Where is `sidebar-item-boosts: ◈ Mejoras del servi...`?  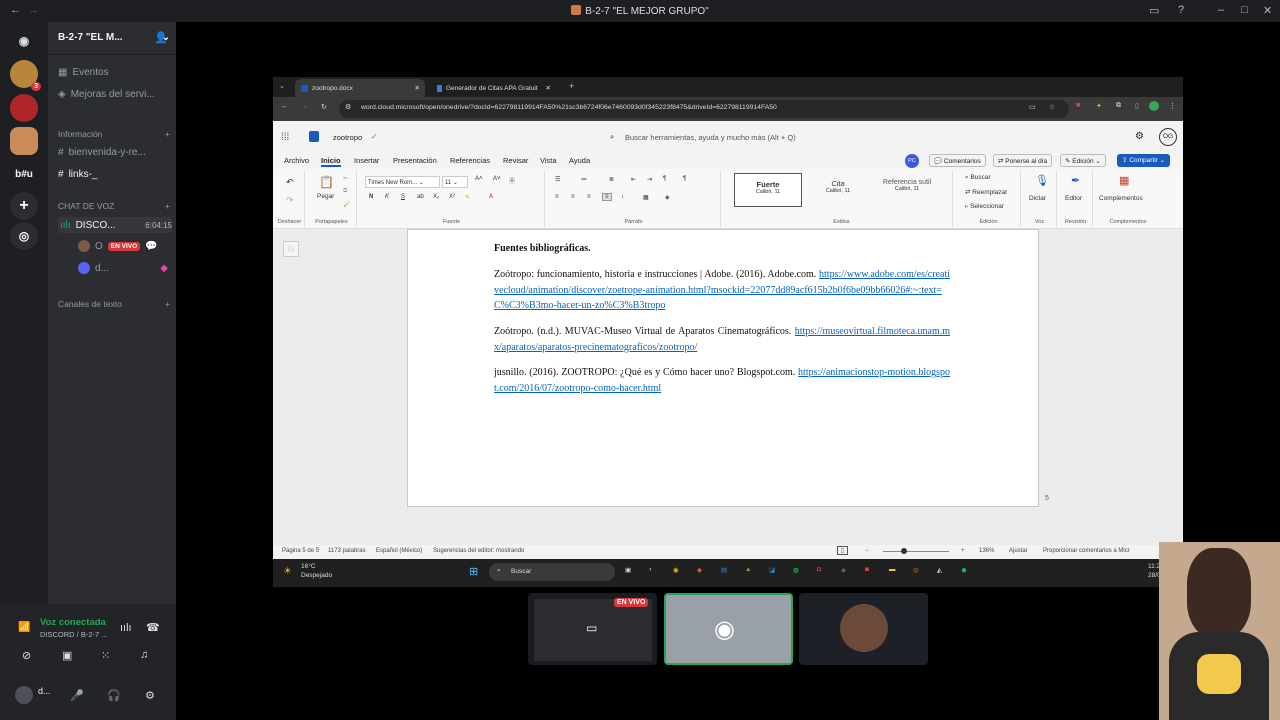 sidebar-item-boosts: ◈ Mejoras del servi... is located at coordinates (115, 94).